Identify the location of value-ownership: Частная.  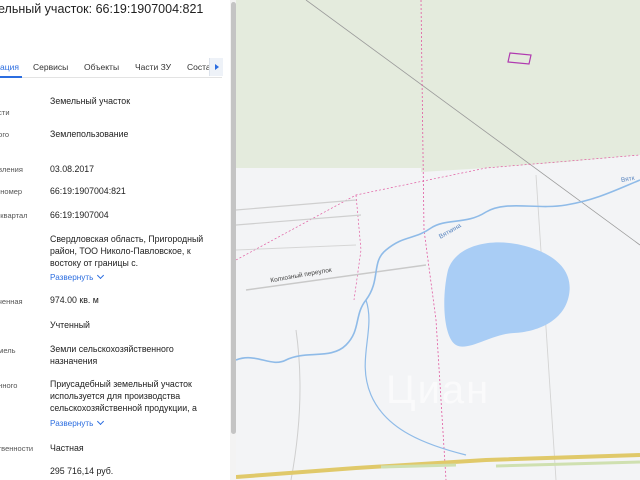
(67, 448).